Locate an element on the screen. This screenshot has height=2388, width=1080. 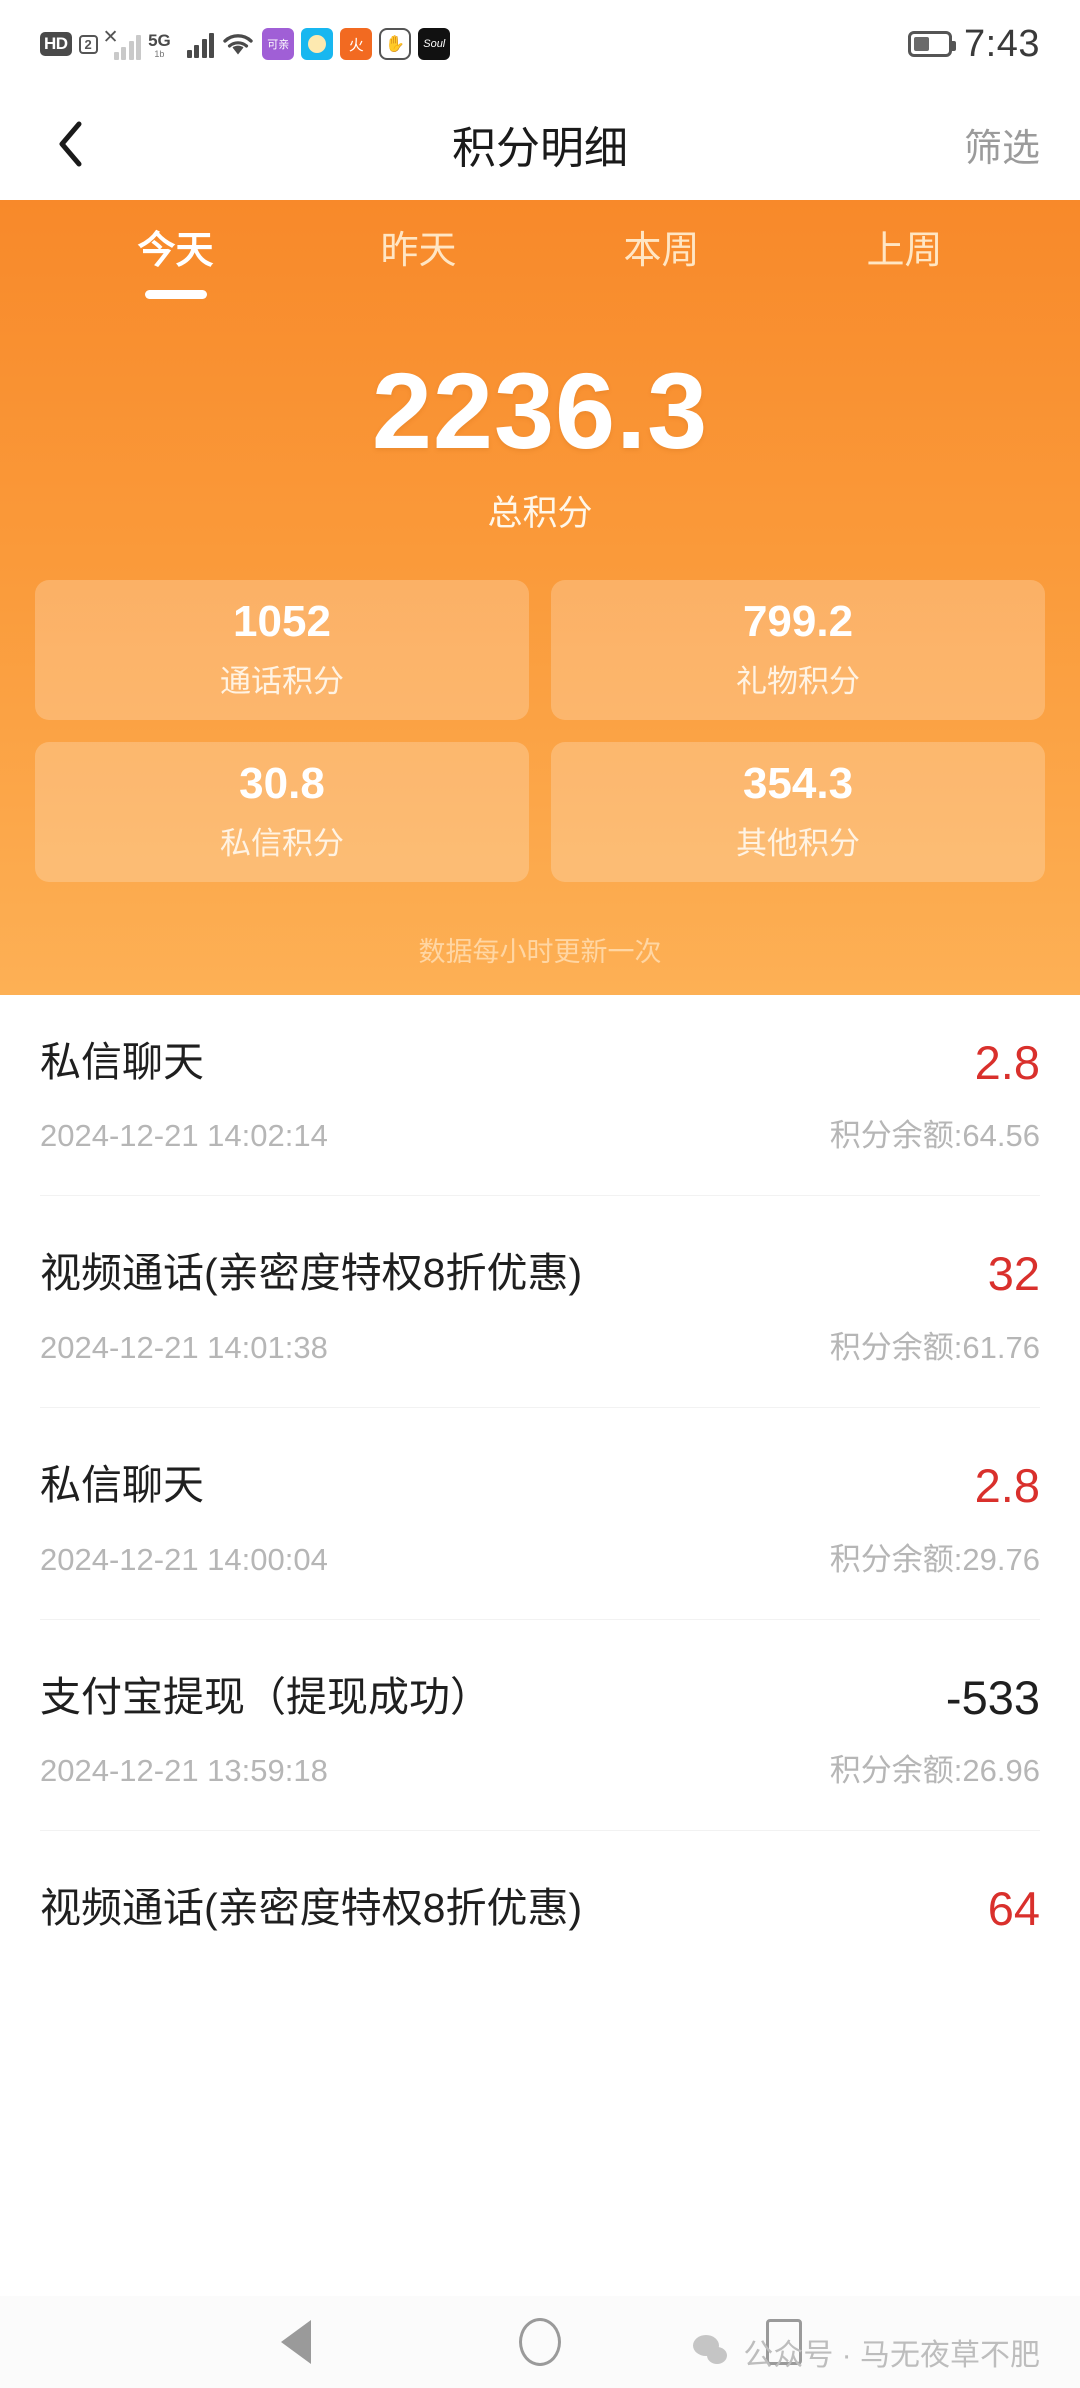
transaction-balance: 积分余额:29.76 is located at coordinates (934, 1559).